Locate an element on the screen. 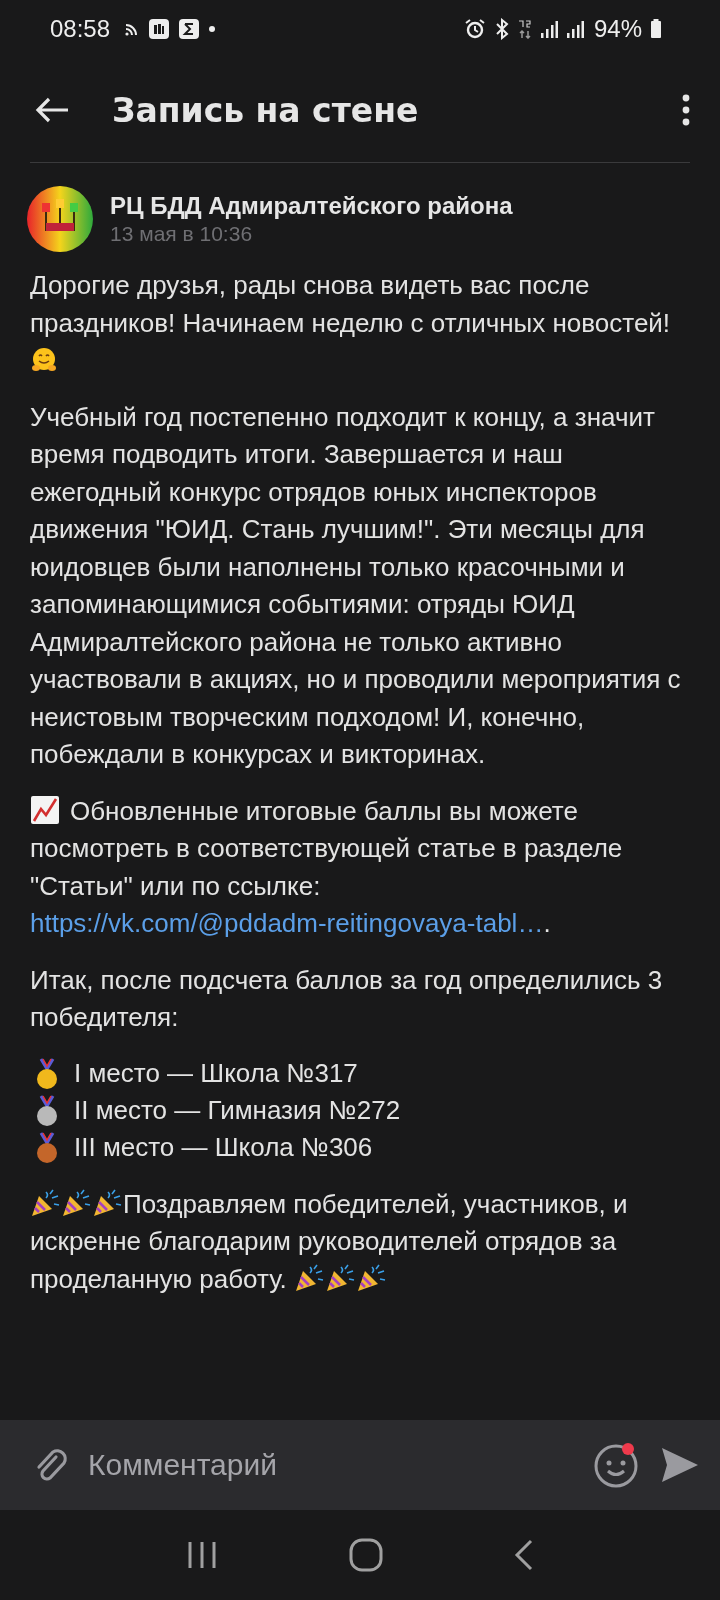  battery-percent: 94% is located at coordinates (617, 29).